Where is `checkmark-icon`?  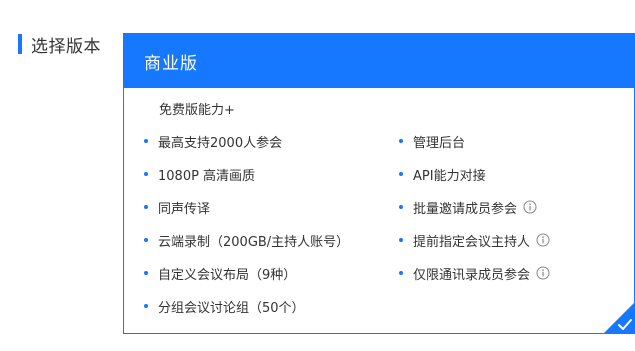 checkmark-icon is located at coordinates (619, 318).